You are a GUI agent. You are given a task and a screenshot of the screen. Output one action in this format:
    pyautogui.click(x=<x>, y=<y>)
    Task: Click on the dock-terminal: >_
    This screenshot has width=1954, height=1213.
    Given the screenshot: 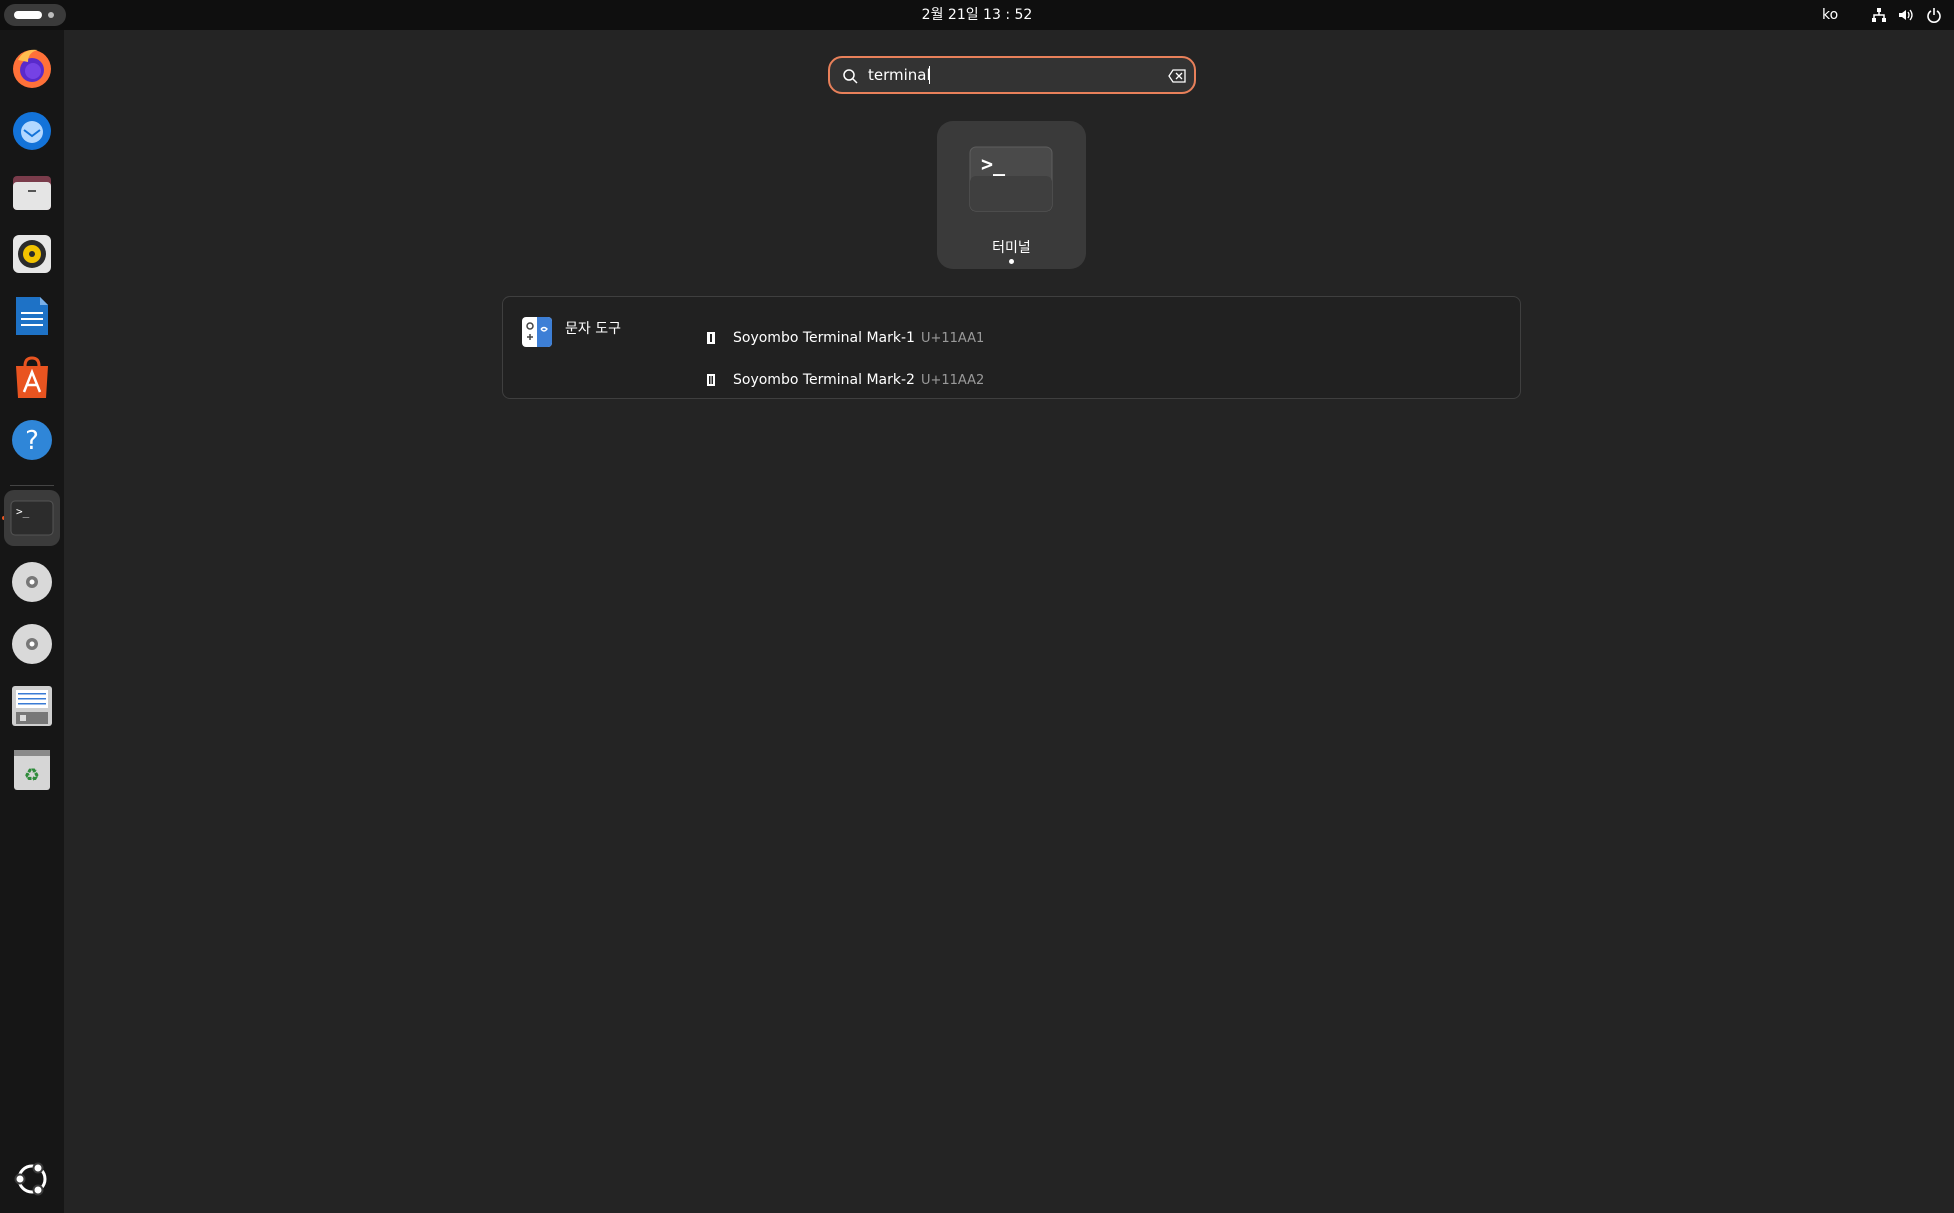 What is the action you would take?
    pyautogui.click(x=32, y=518)
    